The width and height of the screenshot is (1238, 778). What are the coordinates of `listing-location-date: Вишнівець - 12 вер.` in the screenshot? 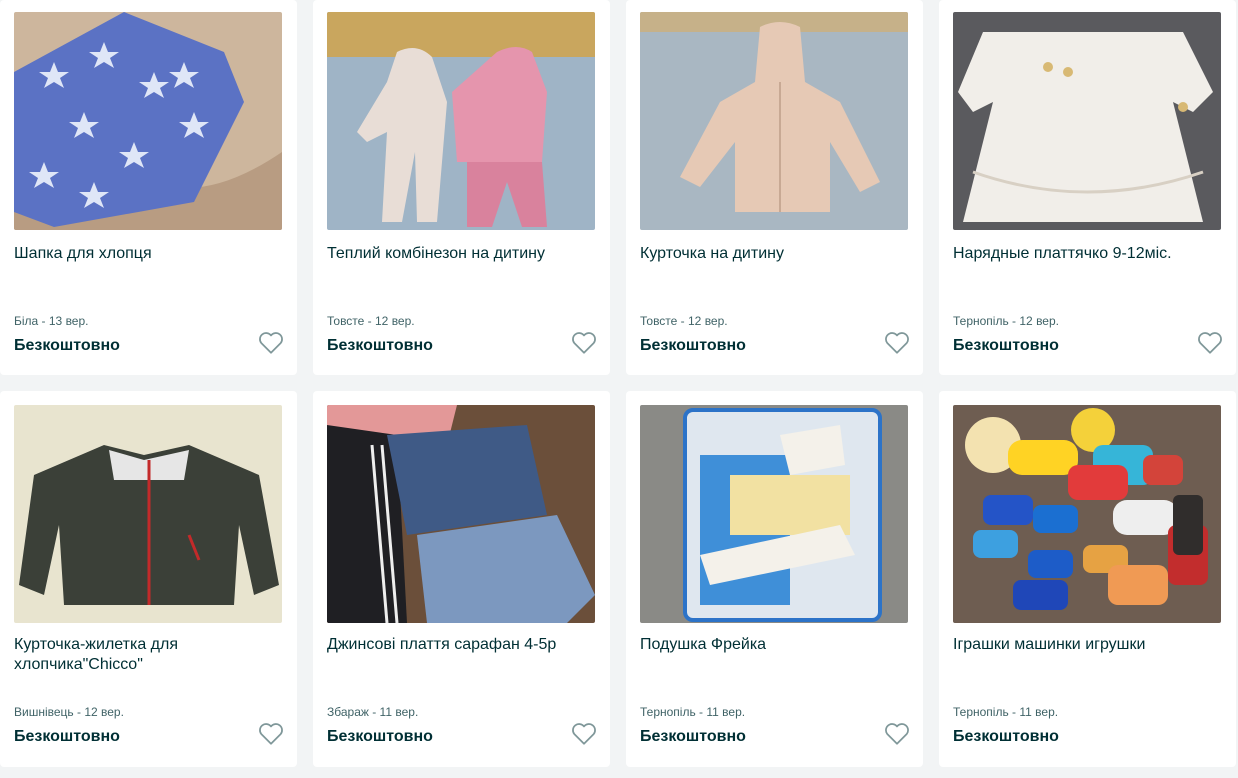 It's located at (69, 712).